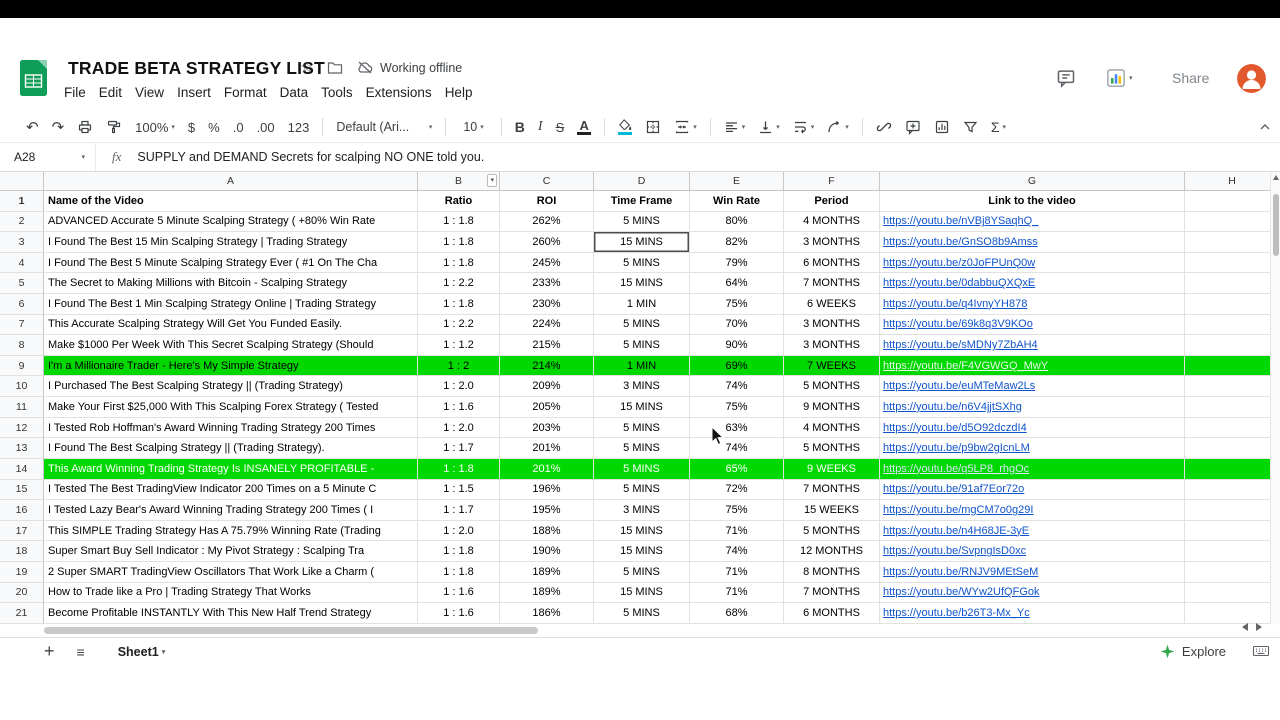 The width and height of the screenshot is (1280, 720). Describe the element at coordinates (960, 572) in the screenshot. I see `video-link: https://youtu.be/RNJV9MEtSeM` at that location.